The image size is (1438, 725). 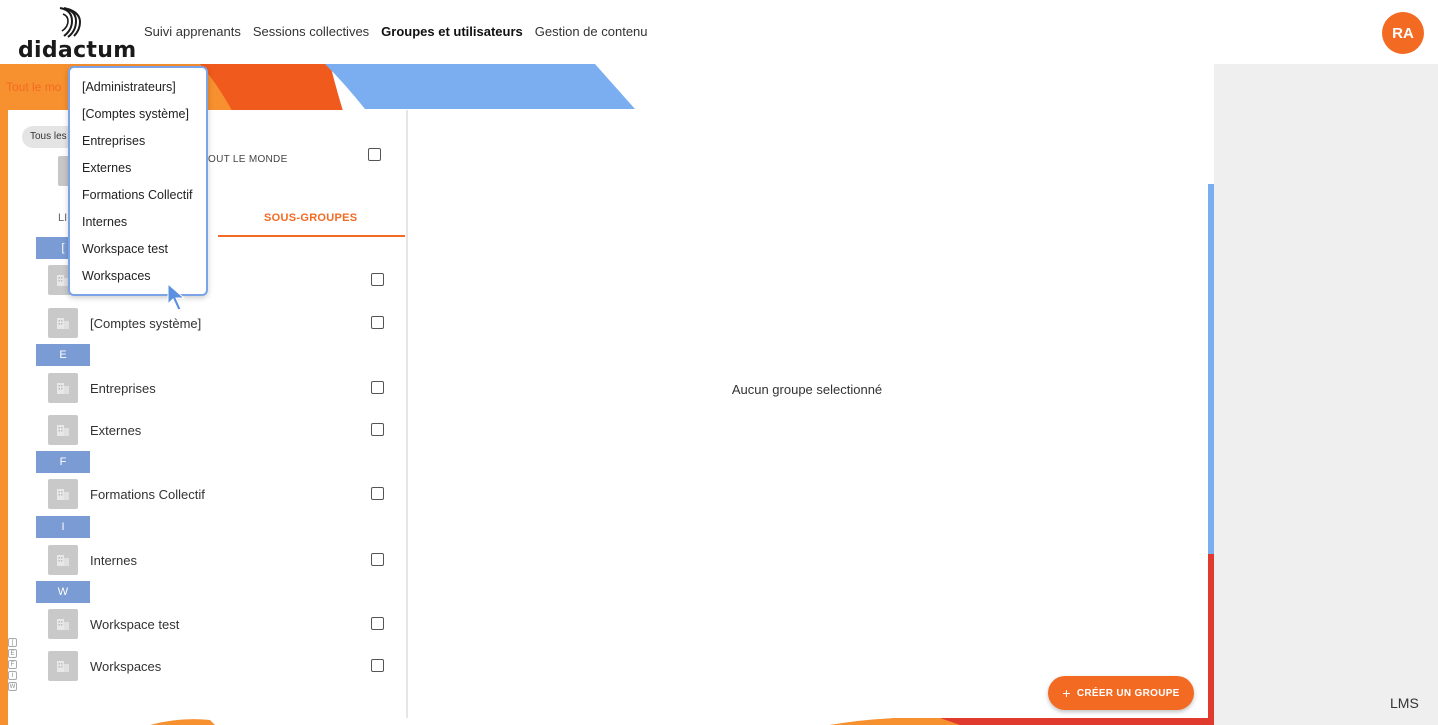 What do you see at coordinates (223, 494) in the screenshot?
I see `list-item: Formations Collectif` at bounding box center [223, 494].